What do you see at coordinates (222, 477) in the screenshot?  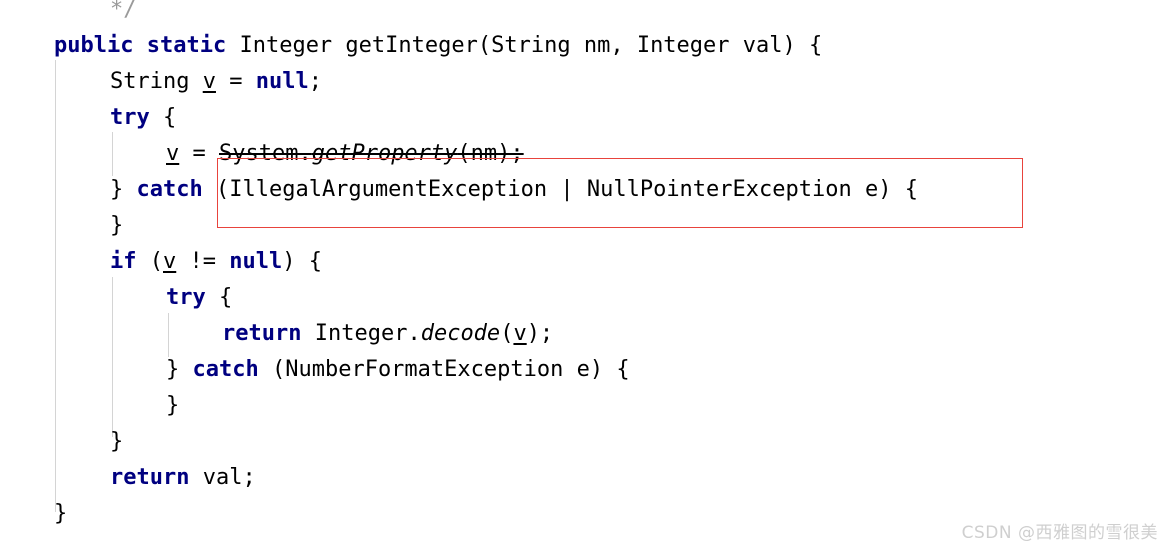 I see `token-plain: val;` at bounding box center [222, 477].